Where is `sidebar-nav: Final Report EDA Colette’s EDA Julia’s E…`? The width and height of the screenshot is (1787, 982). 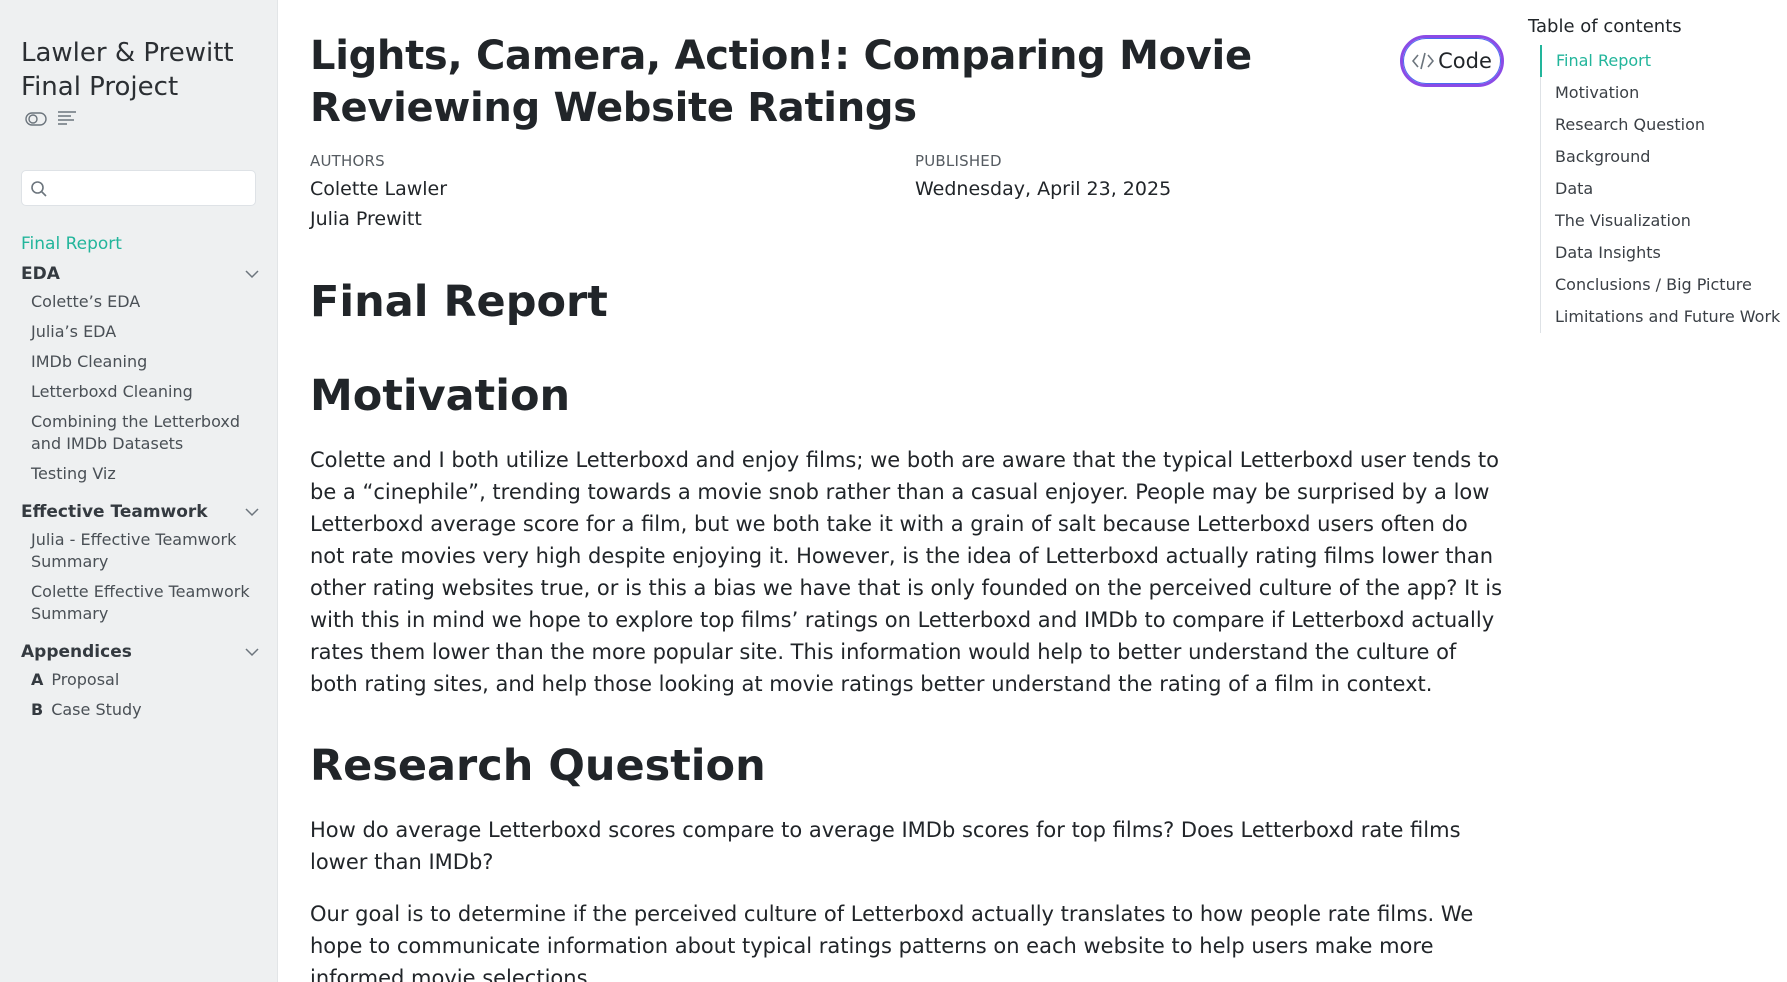
sidebar-nav: Final Report EDA Colette’s EDA Julia’s E… is located at coordinates (141, 484).